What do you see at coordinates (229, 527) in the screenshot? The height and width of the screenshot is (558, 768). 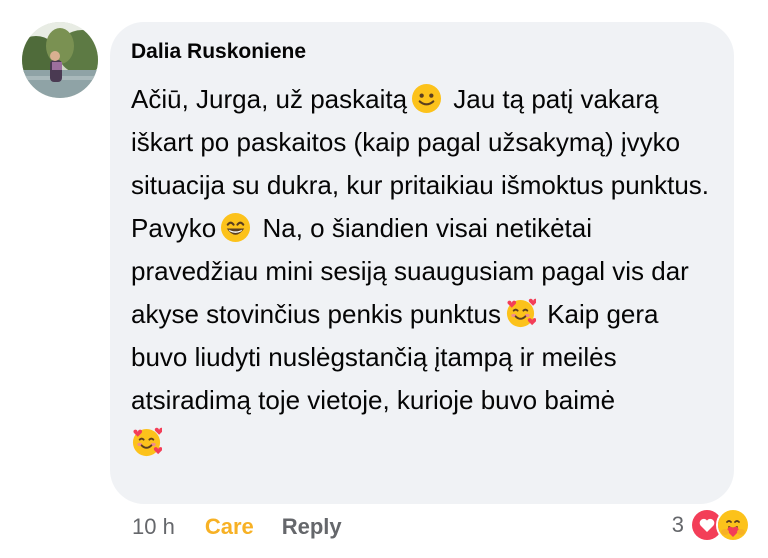 I see `care-reaction-button: Care` at bounding box center [229, 527].